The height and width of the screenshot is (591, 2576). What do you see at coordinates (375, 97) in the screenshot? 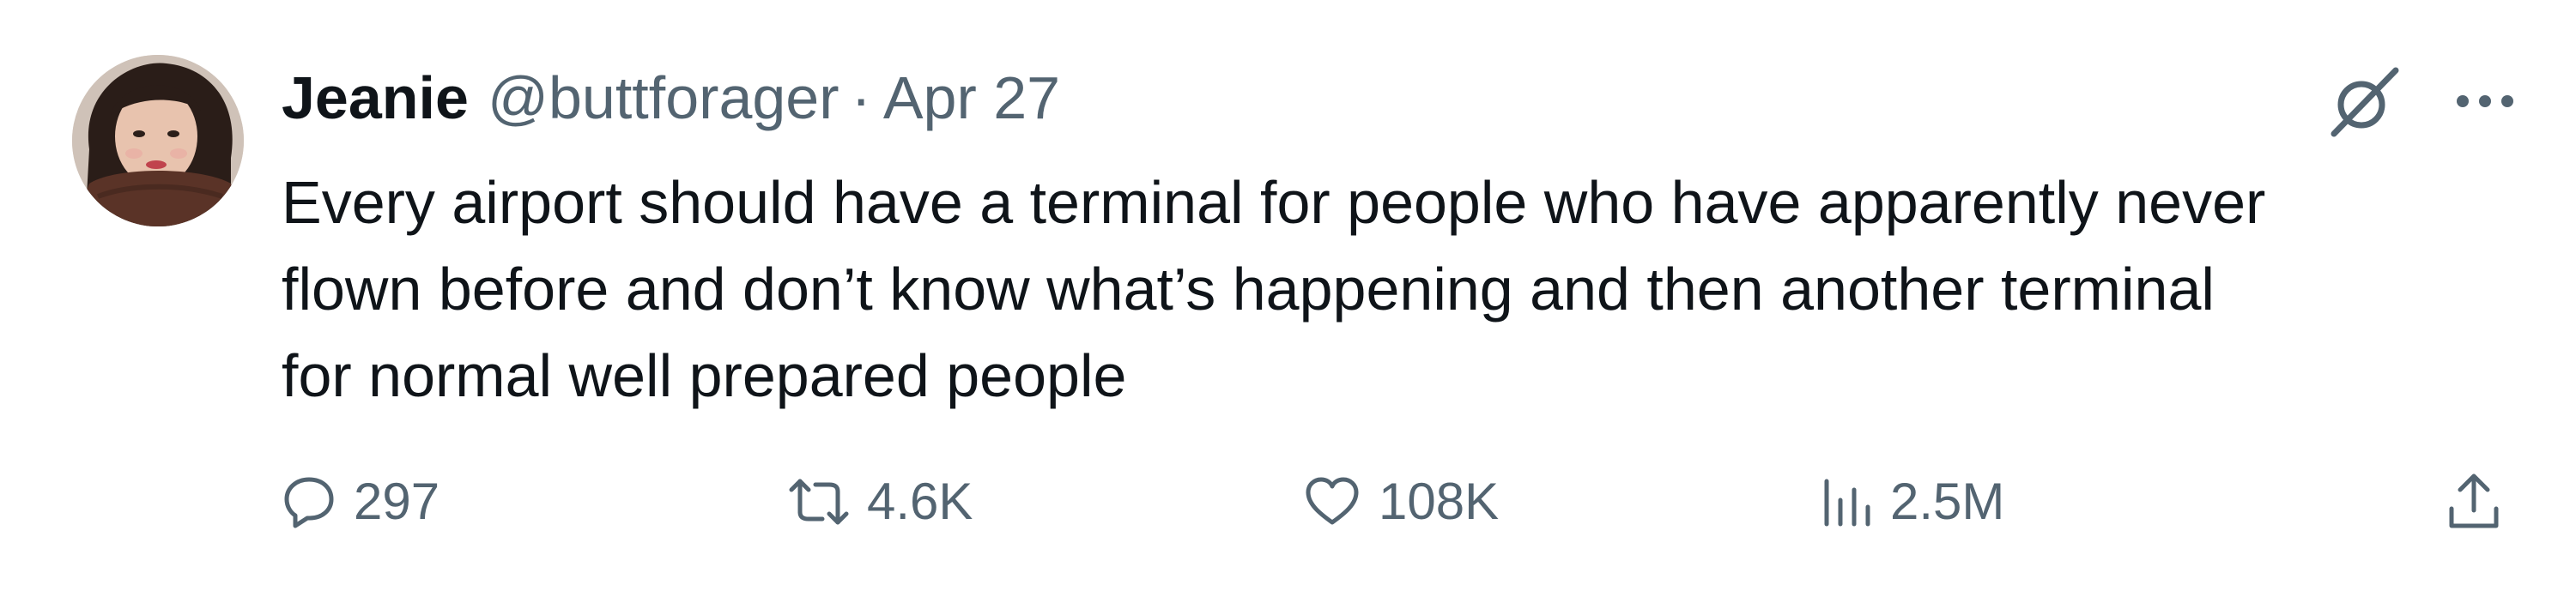
I see `author-display-name: Jeanie` at bounding box center [375, 97].